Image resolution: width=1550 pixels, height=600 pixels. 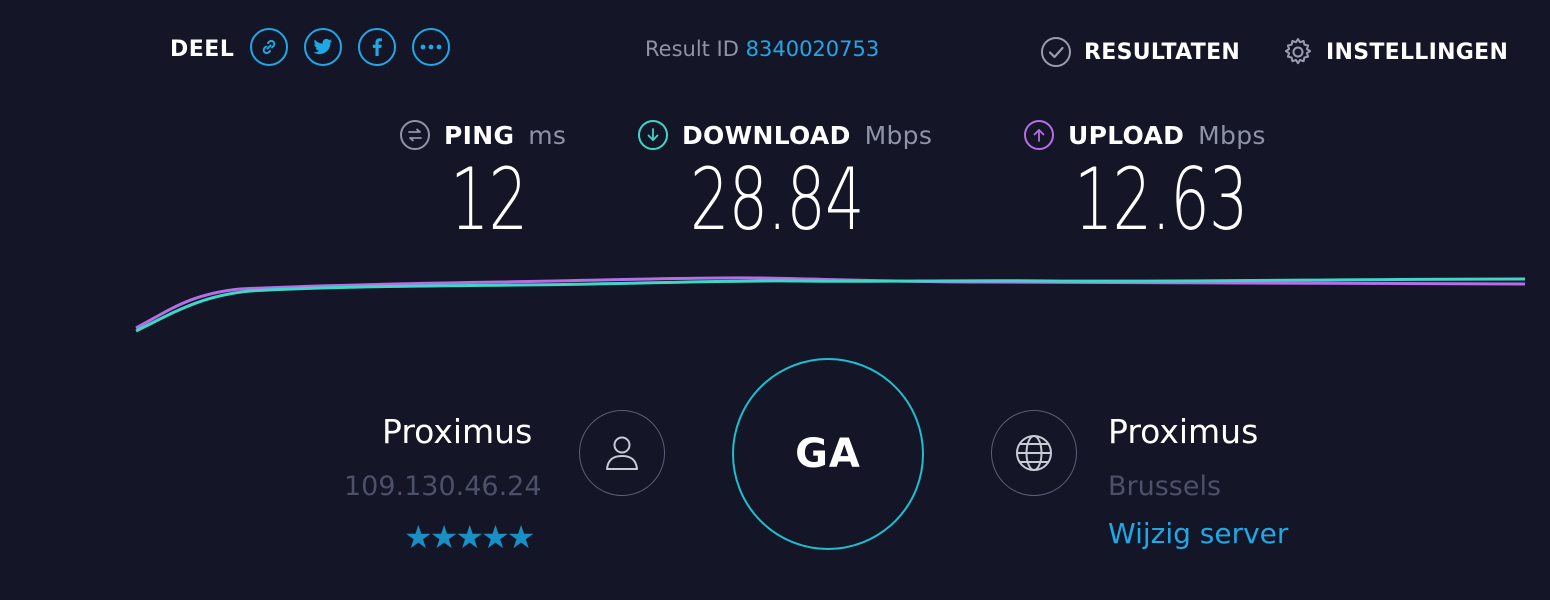 What do you see at coordinates (1298, 51) in the screenshot?
I see `gear-icon` at bounding box center [1298, 51].